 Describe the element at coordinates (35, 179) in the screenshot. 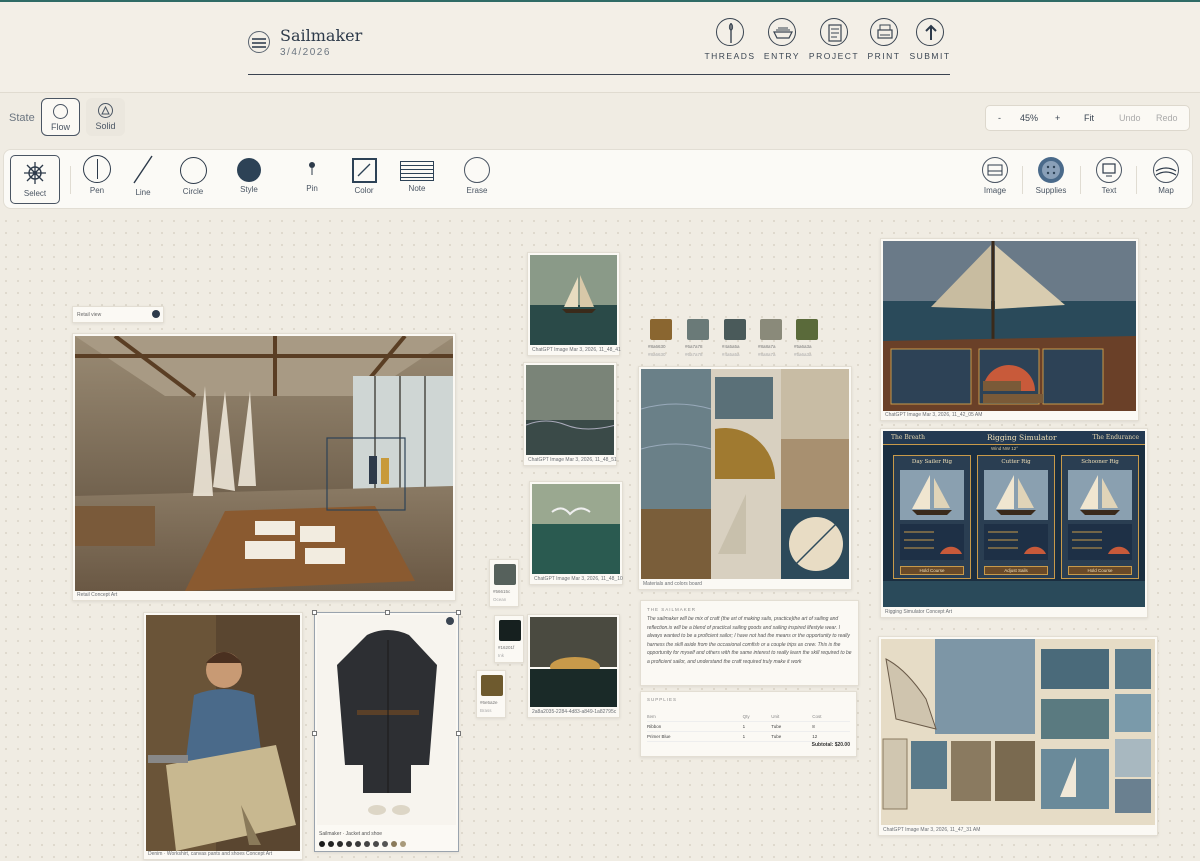

I see `tool-select: Select` at that location.